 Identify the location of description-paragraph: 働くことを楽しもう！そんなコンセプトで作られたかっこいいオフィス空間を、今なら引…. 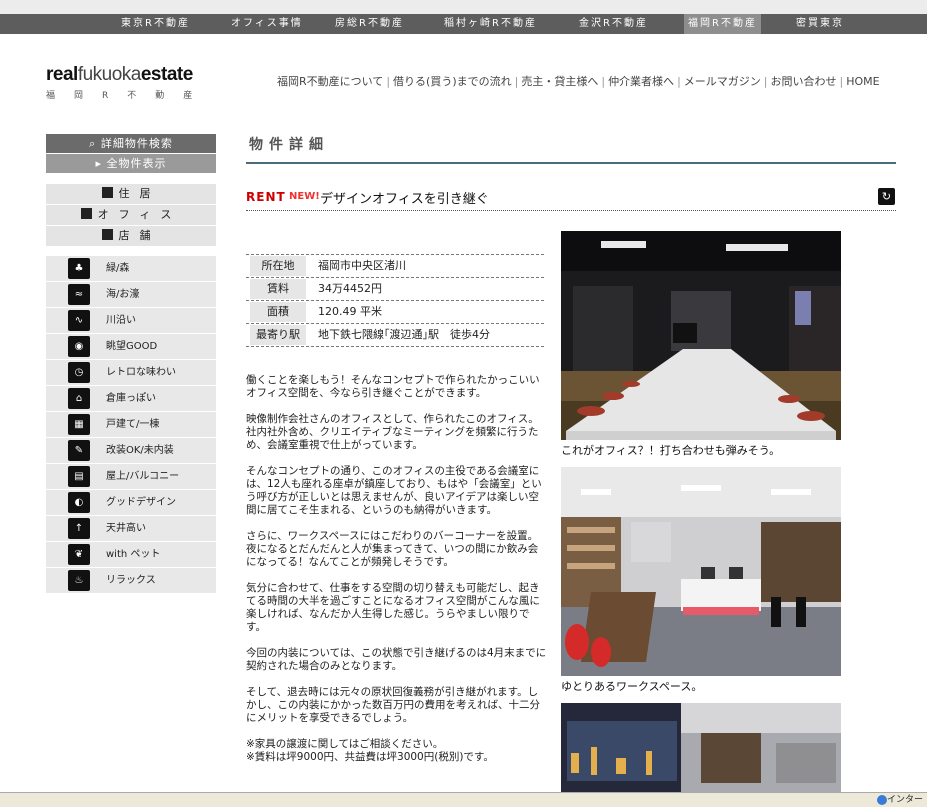
(393, 386).